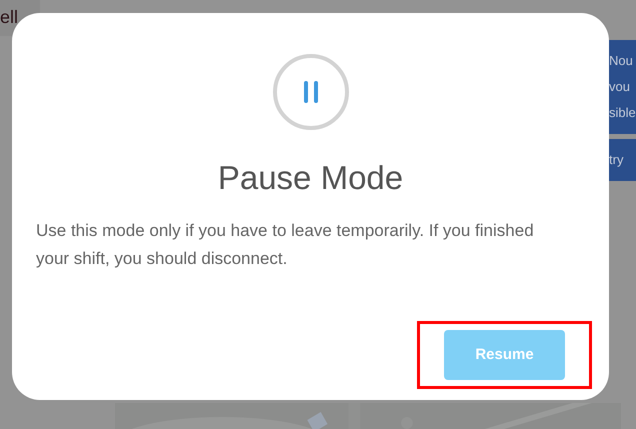 Image resolution: width=636 pixels, height=429 pixels. Describe the element at coordinates (311, 92) in the screenshot. I see `pause-icon` at that location.